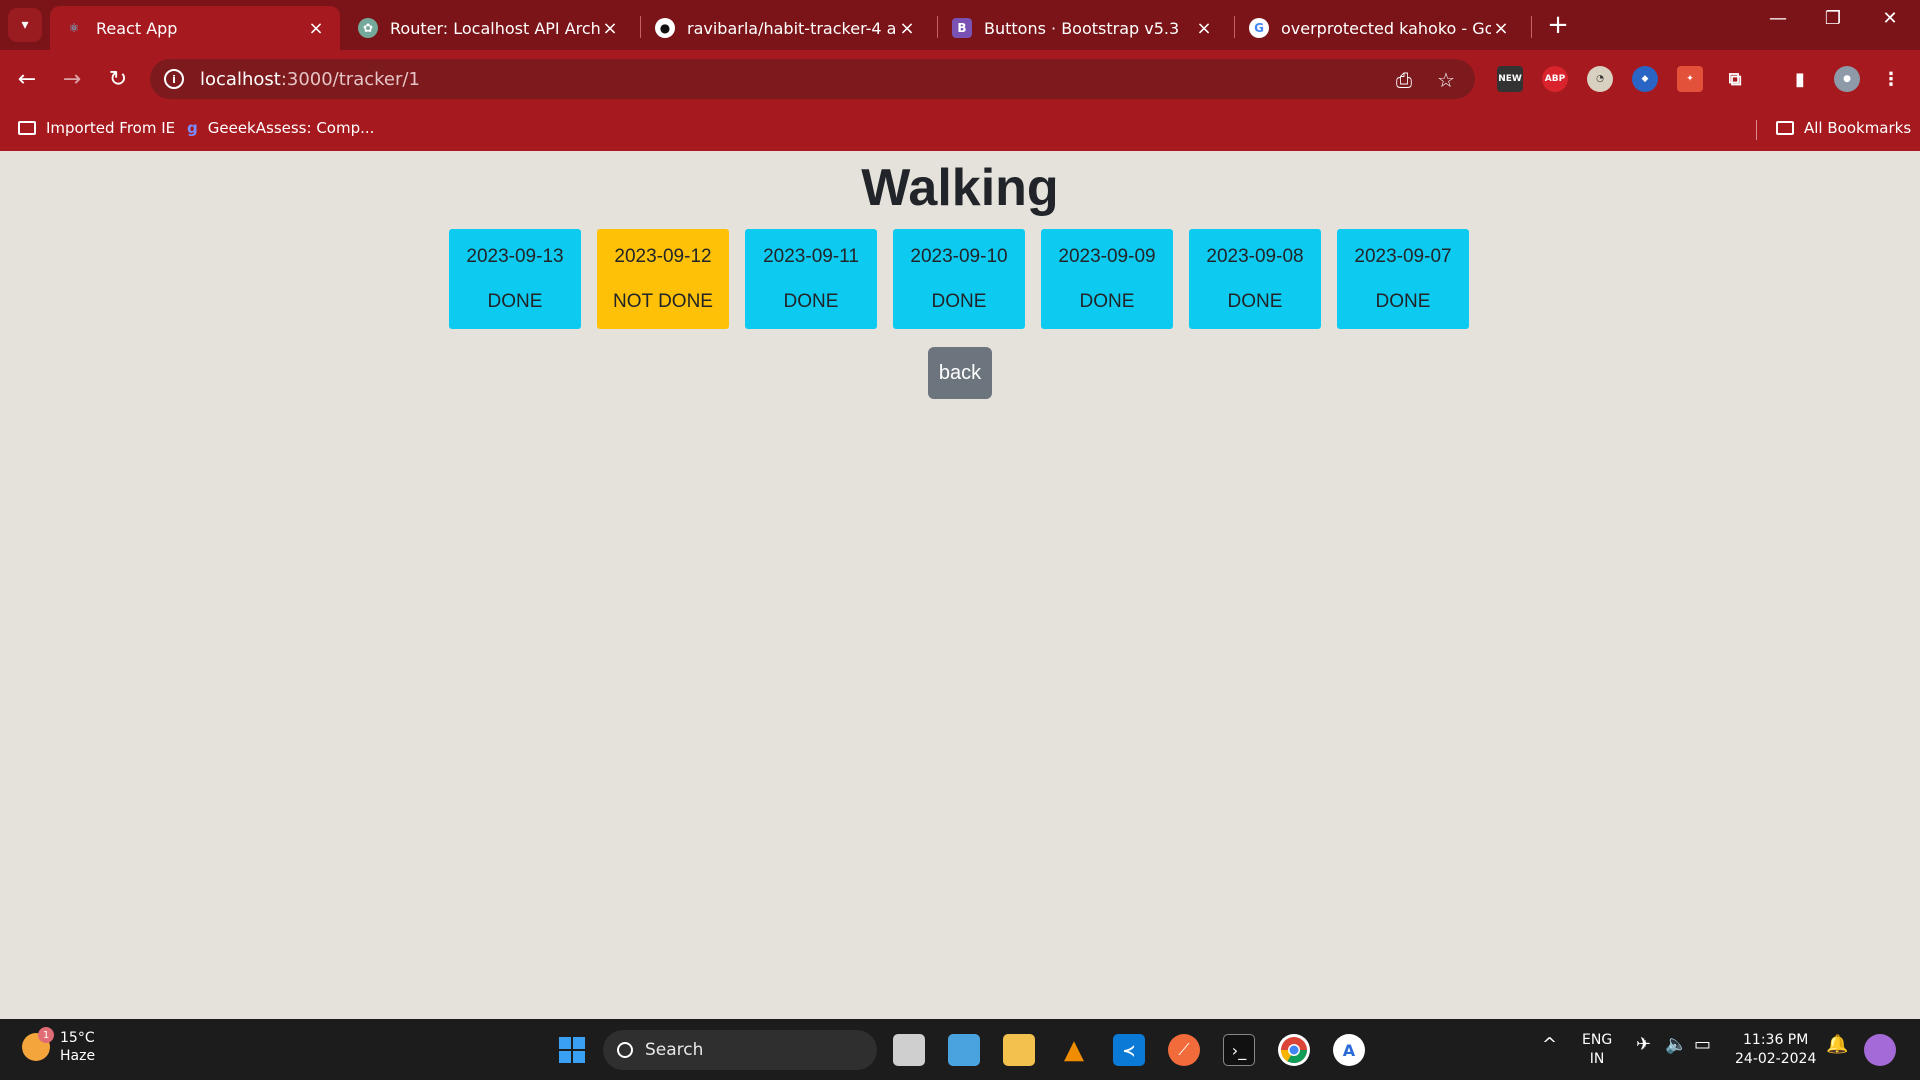 The height and width of the screenshot is (1080, 1920). I want to click on tab-search-button: ▾, so click(25, 25).